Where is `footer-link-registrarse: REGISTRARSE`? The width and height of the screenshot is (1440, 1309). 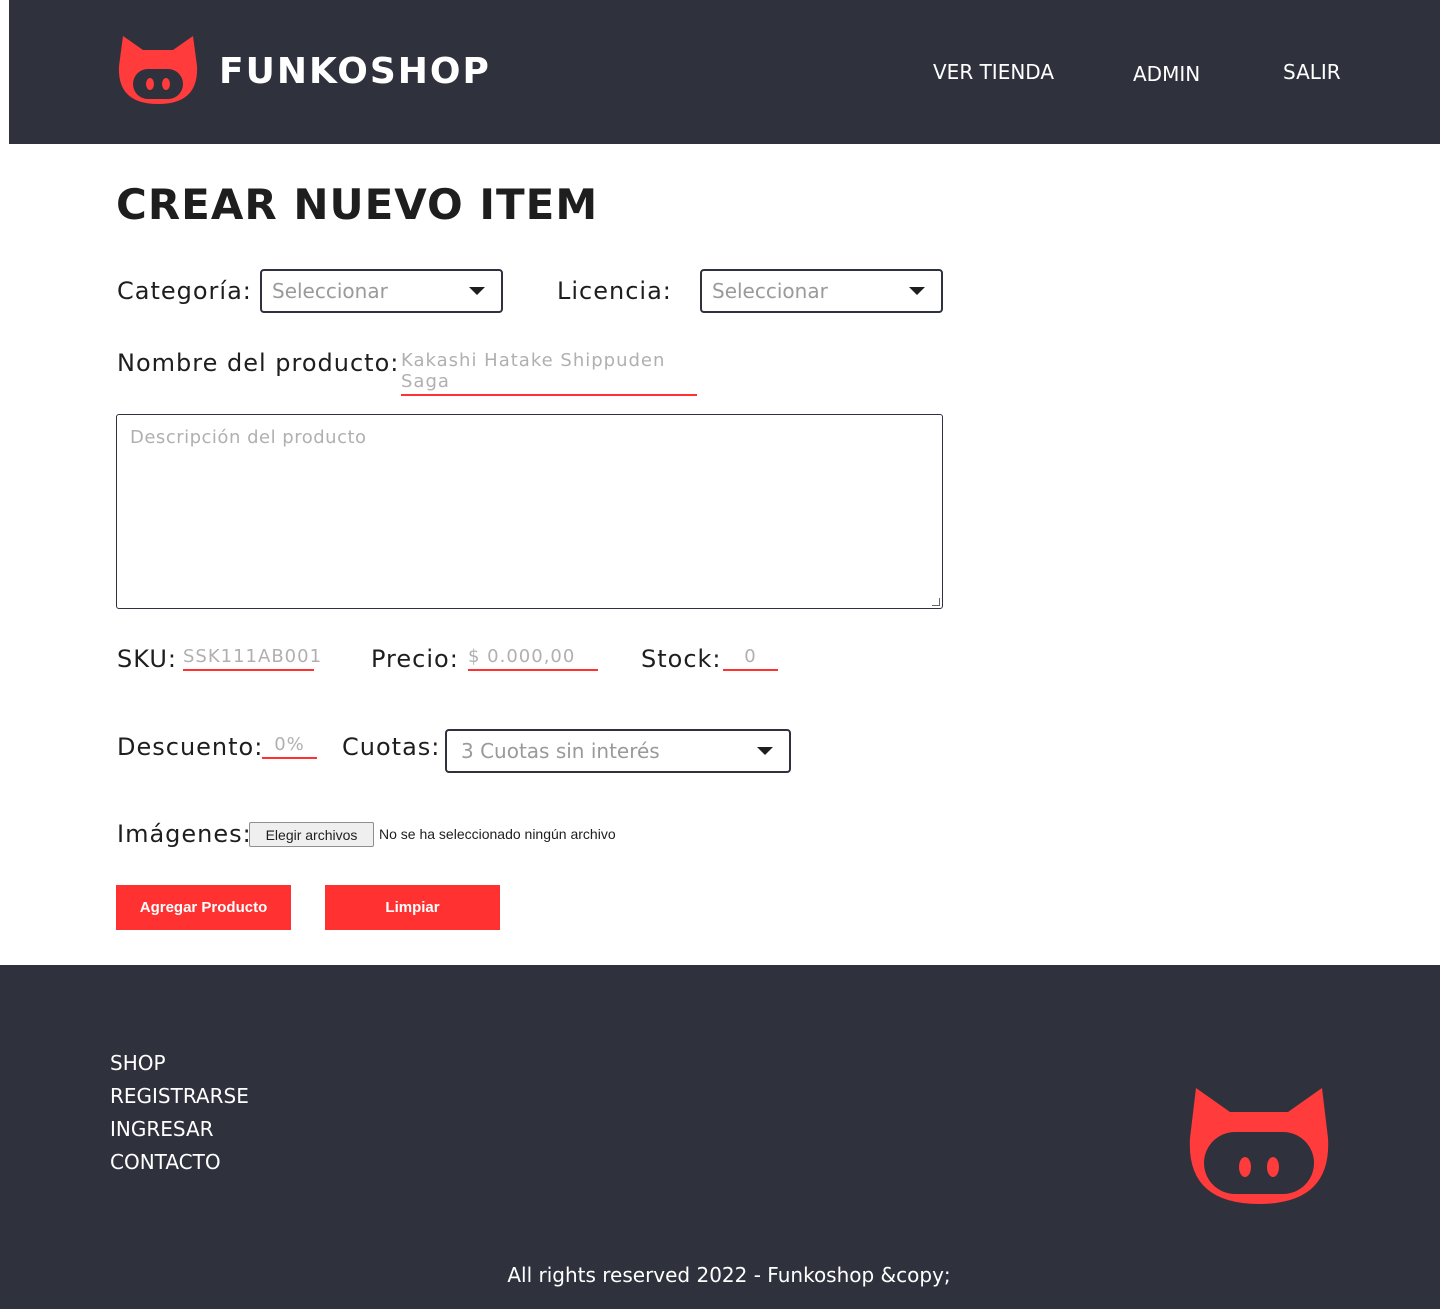 footer-link-registrarse: REGISTRARSE is located at coordinates (179, 1096).